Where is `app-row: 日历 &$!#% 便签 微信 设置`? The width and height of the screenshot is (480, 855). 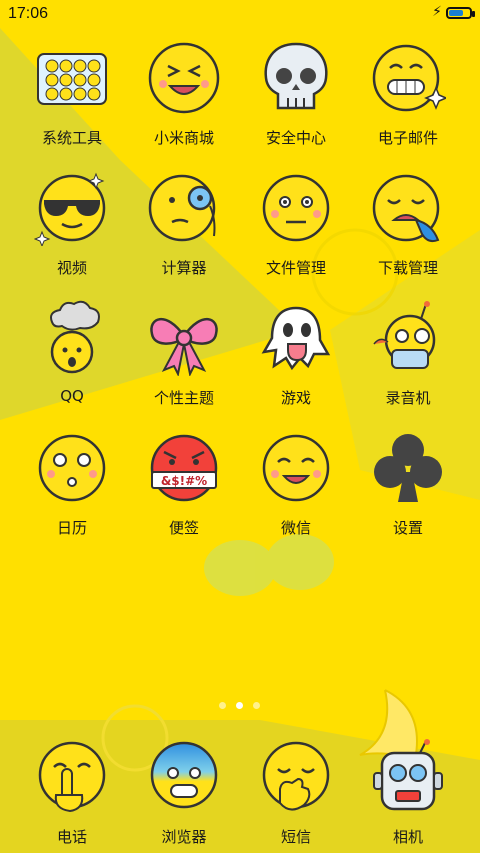 app-row: 日历 &$!#% 便签 微信 设置 is located at coordinates (240, 486).